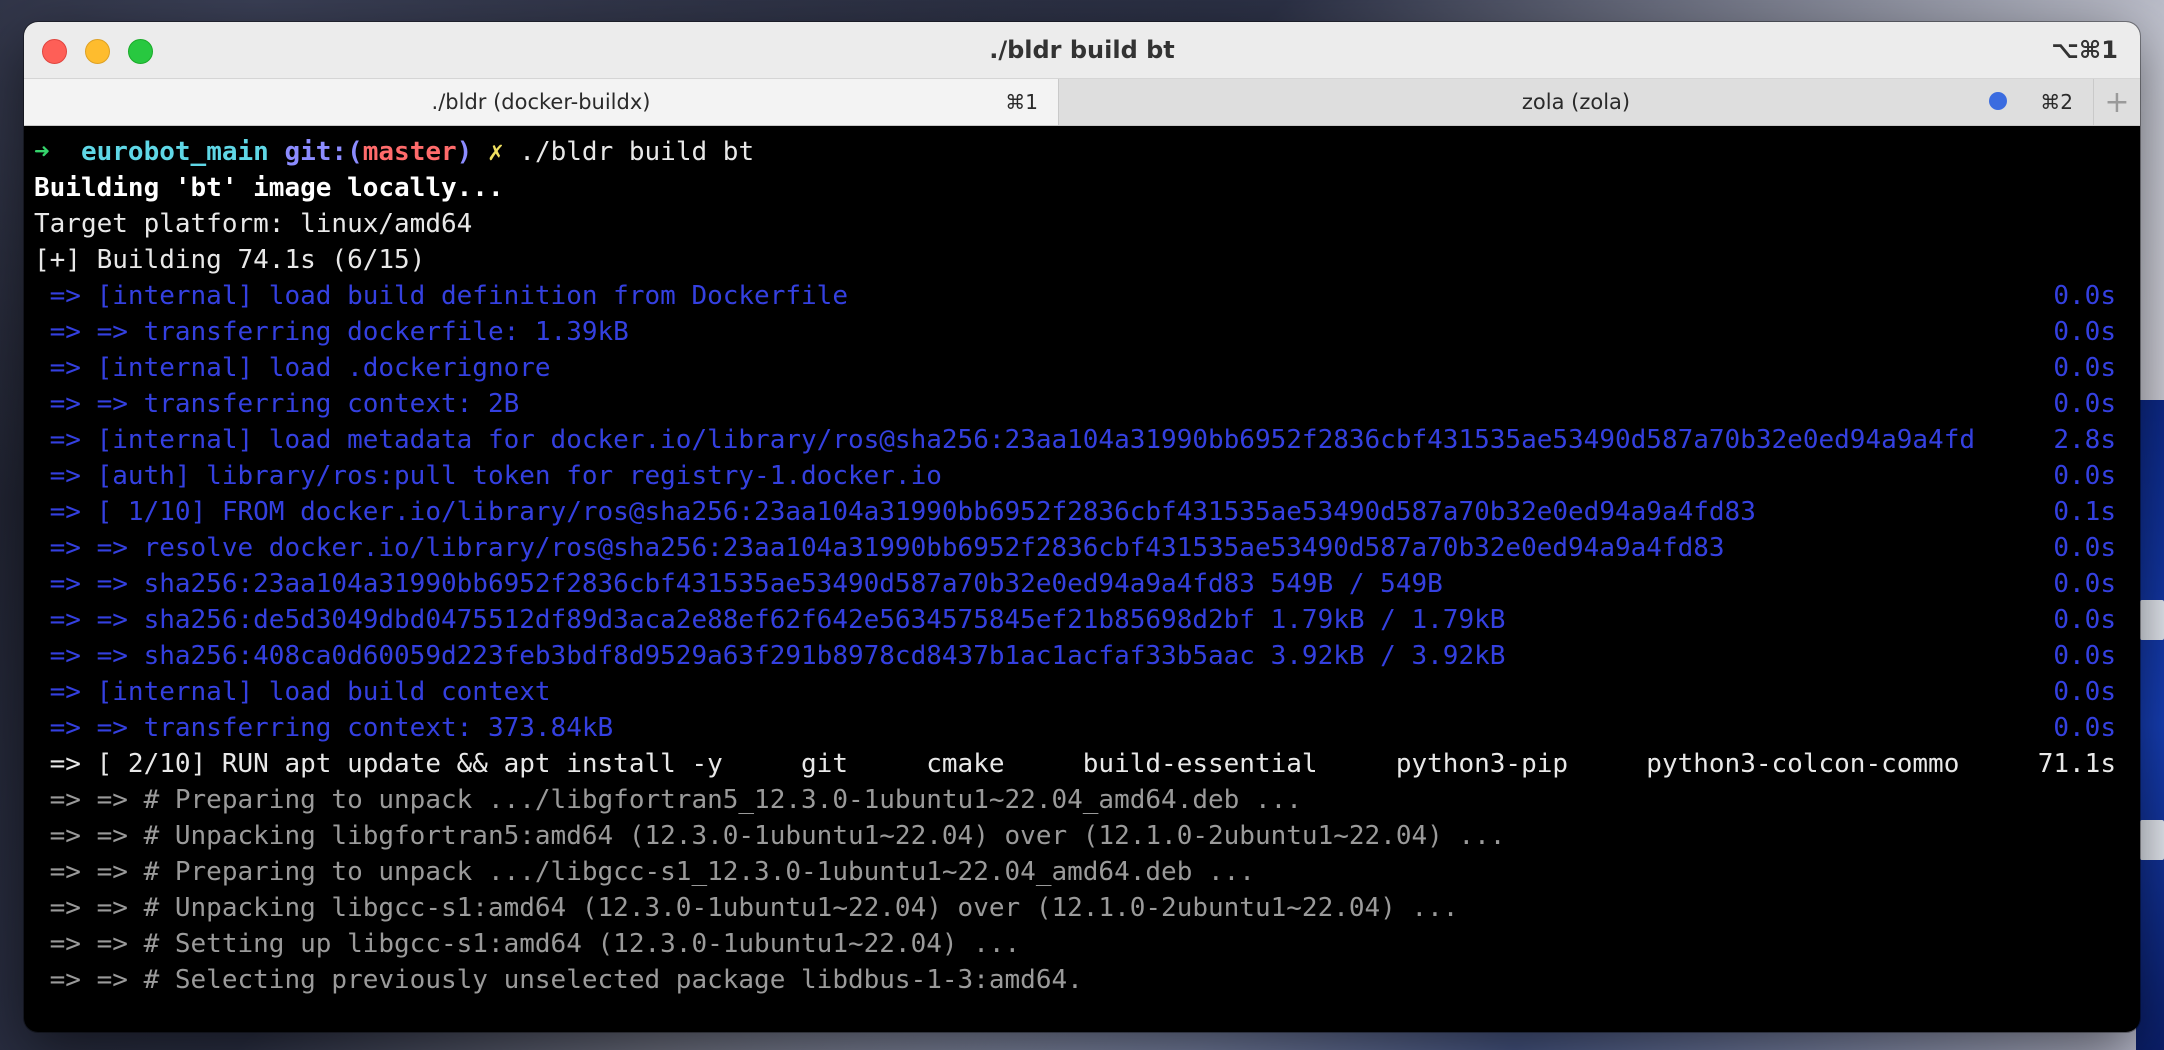  What do you see at coordinates (230, 260) in the screenshot?
I see `line-text: [+] Building 74.1s (6/15)` at bounding box center [230, 260].